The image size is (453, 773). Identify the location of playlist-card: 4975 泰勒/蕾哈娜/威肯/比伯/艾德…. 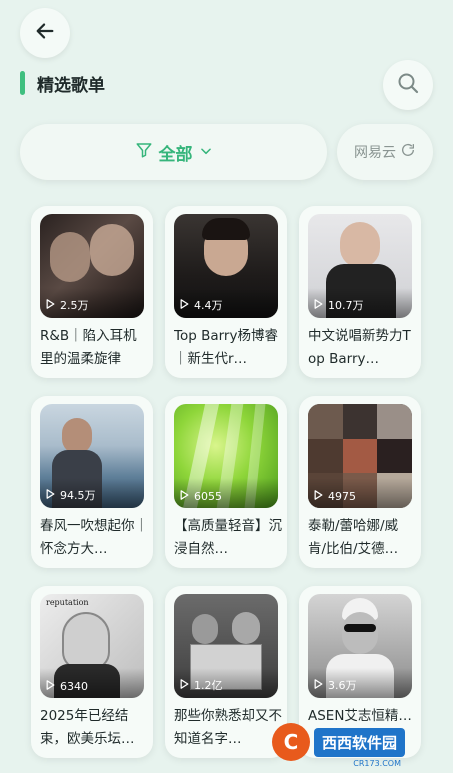
(360, 482).